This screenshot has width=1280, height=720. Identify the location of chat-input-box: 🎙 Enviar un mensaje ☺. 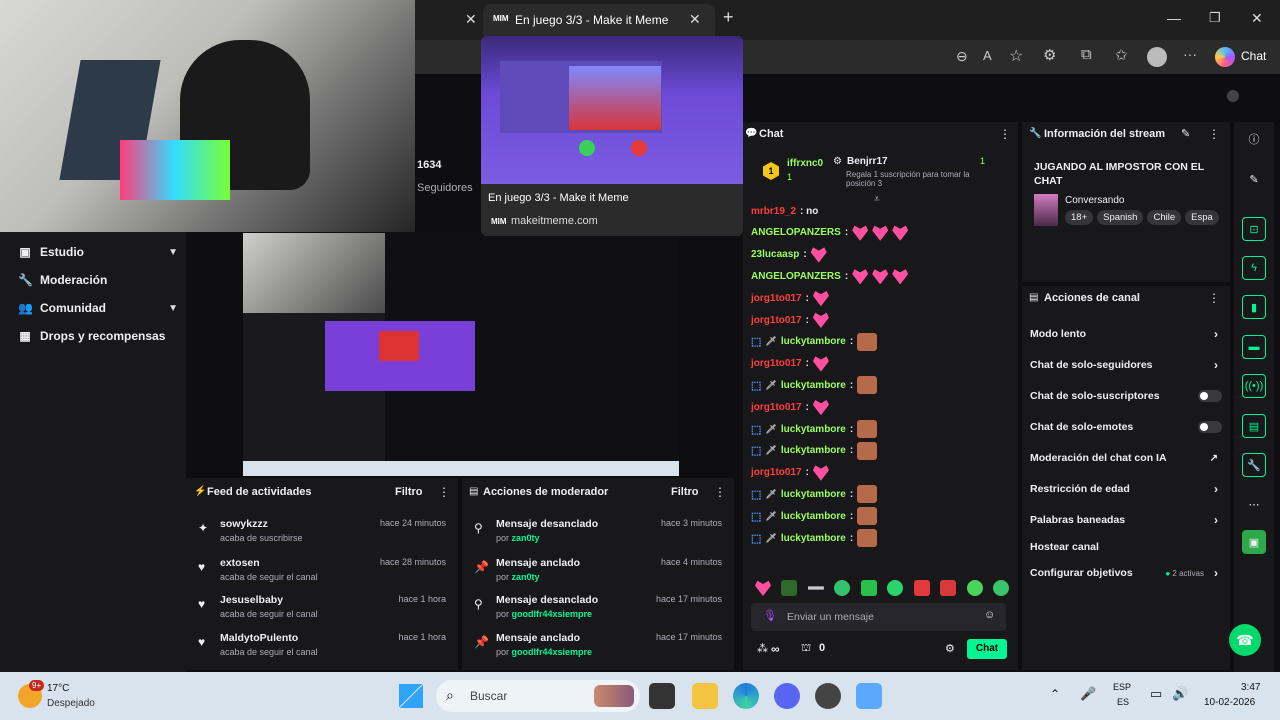
(878, 617).